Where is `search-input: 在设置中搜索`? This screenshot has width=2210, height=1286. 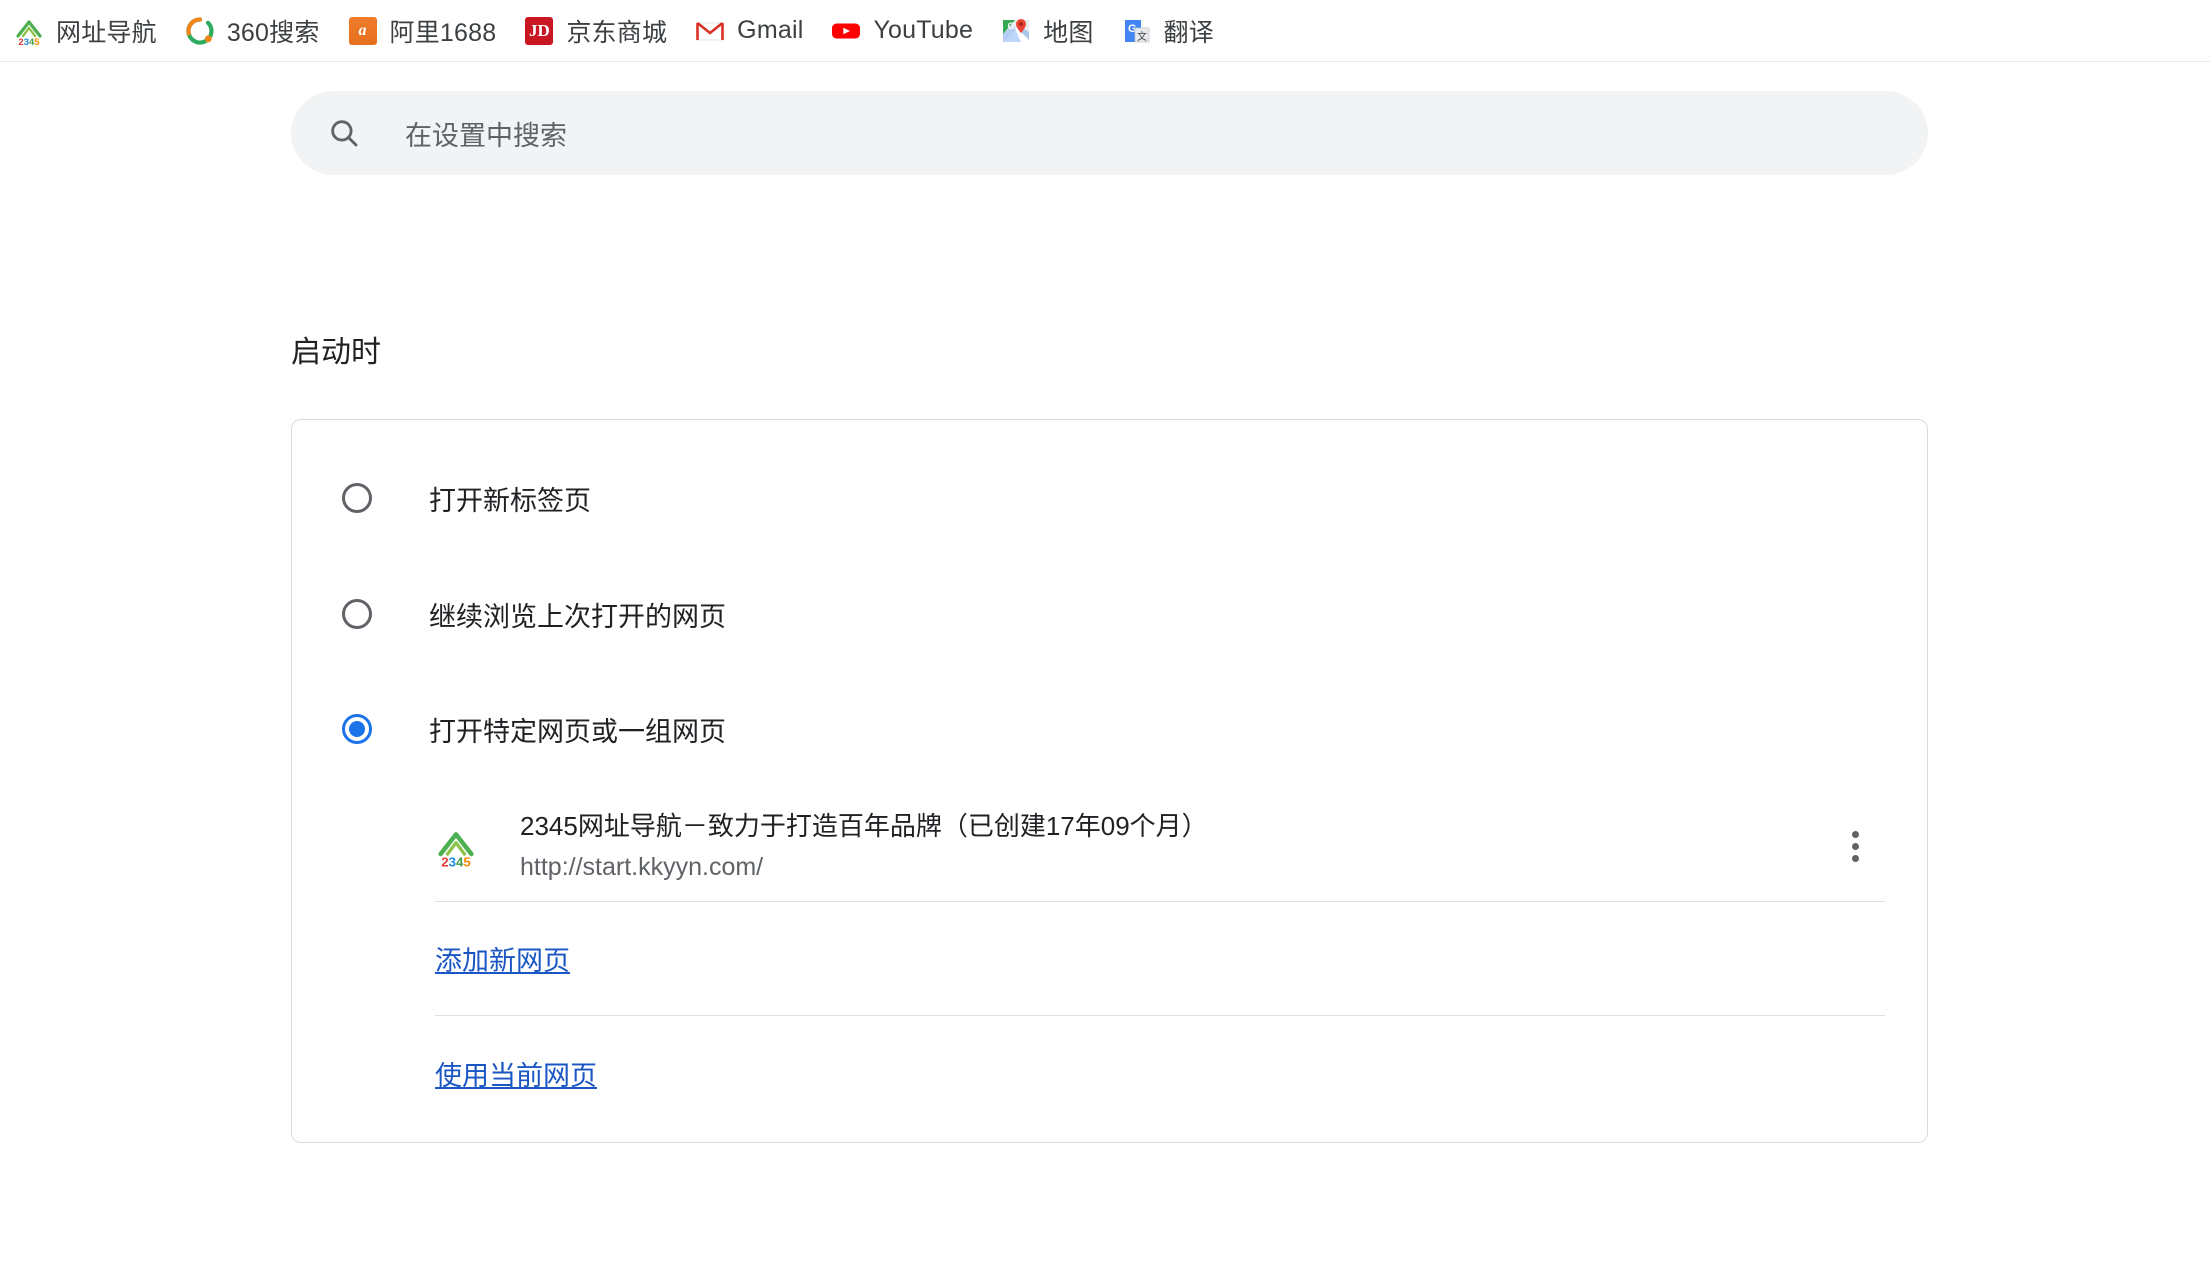
search-input: 在设置中搜索 is located at coordinates (1109, 133).